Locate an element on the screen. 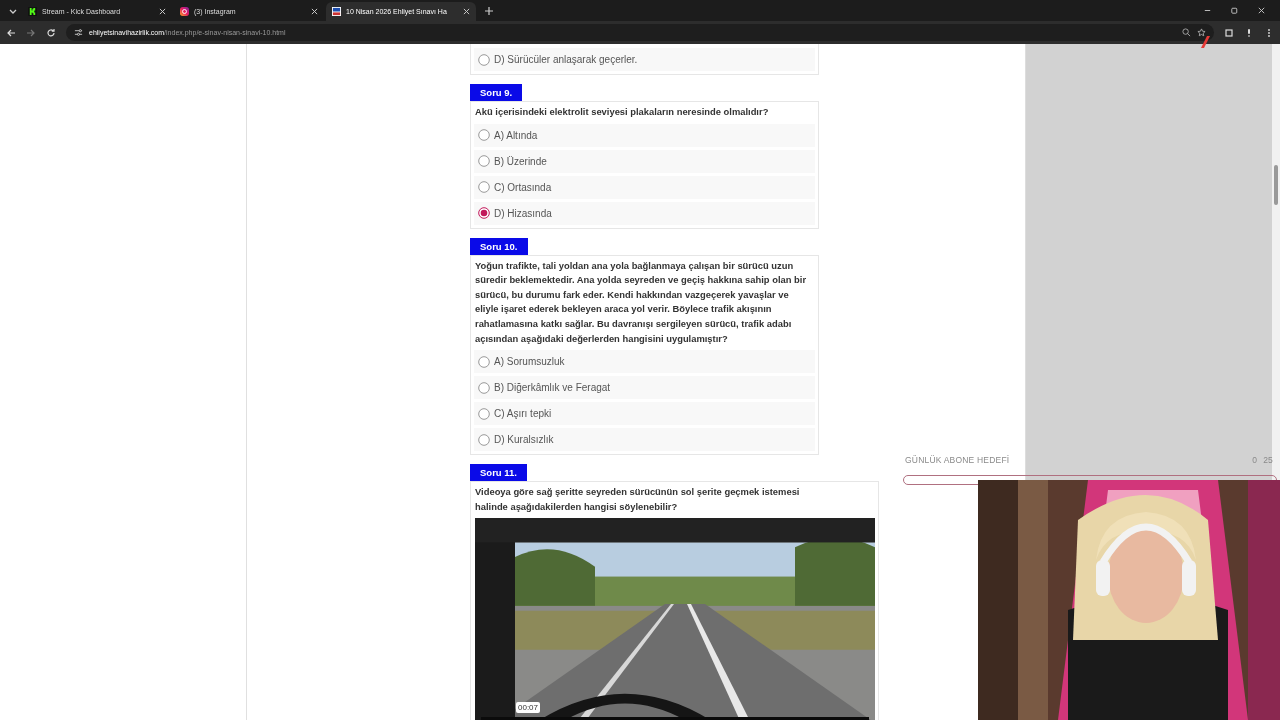 This screenshot has height=720, width=1280. answer-option: D) Hizasında is located at coordinates (644, 213).